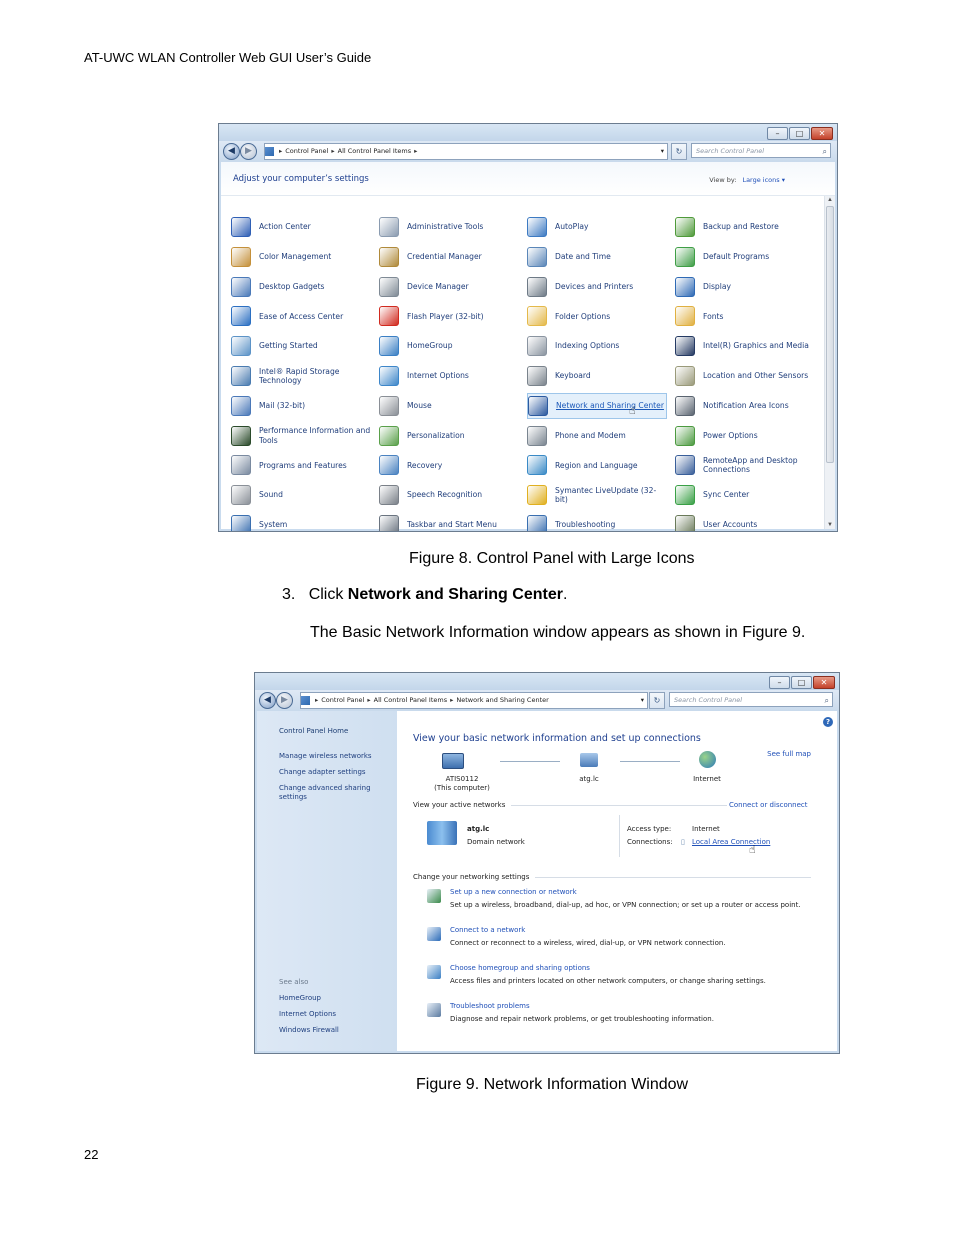 This screenshot has height=1235, width=954. I want to click on cp-item: RemoteApp and Desktop Connections, so click(745, 465).